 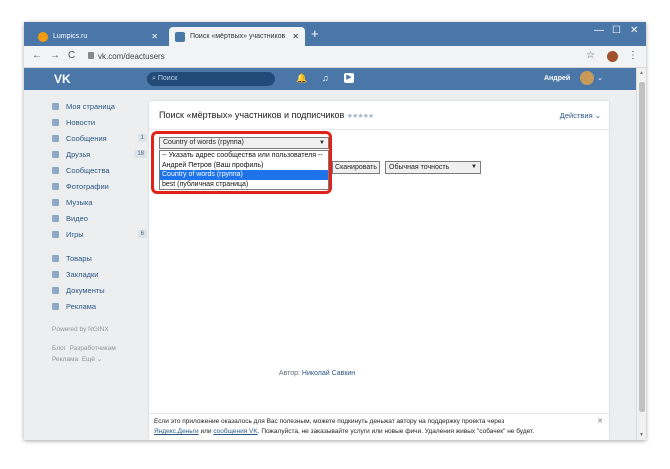 I want to click on rating-stars: ★★★★★, so click(x=360, y=116).